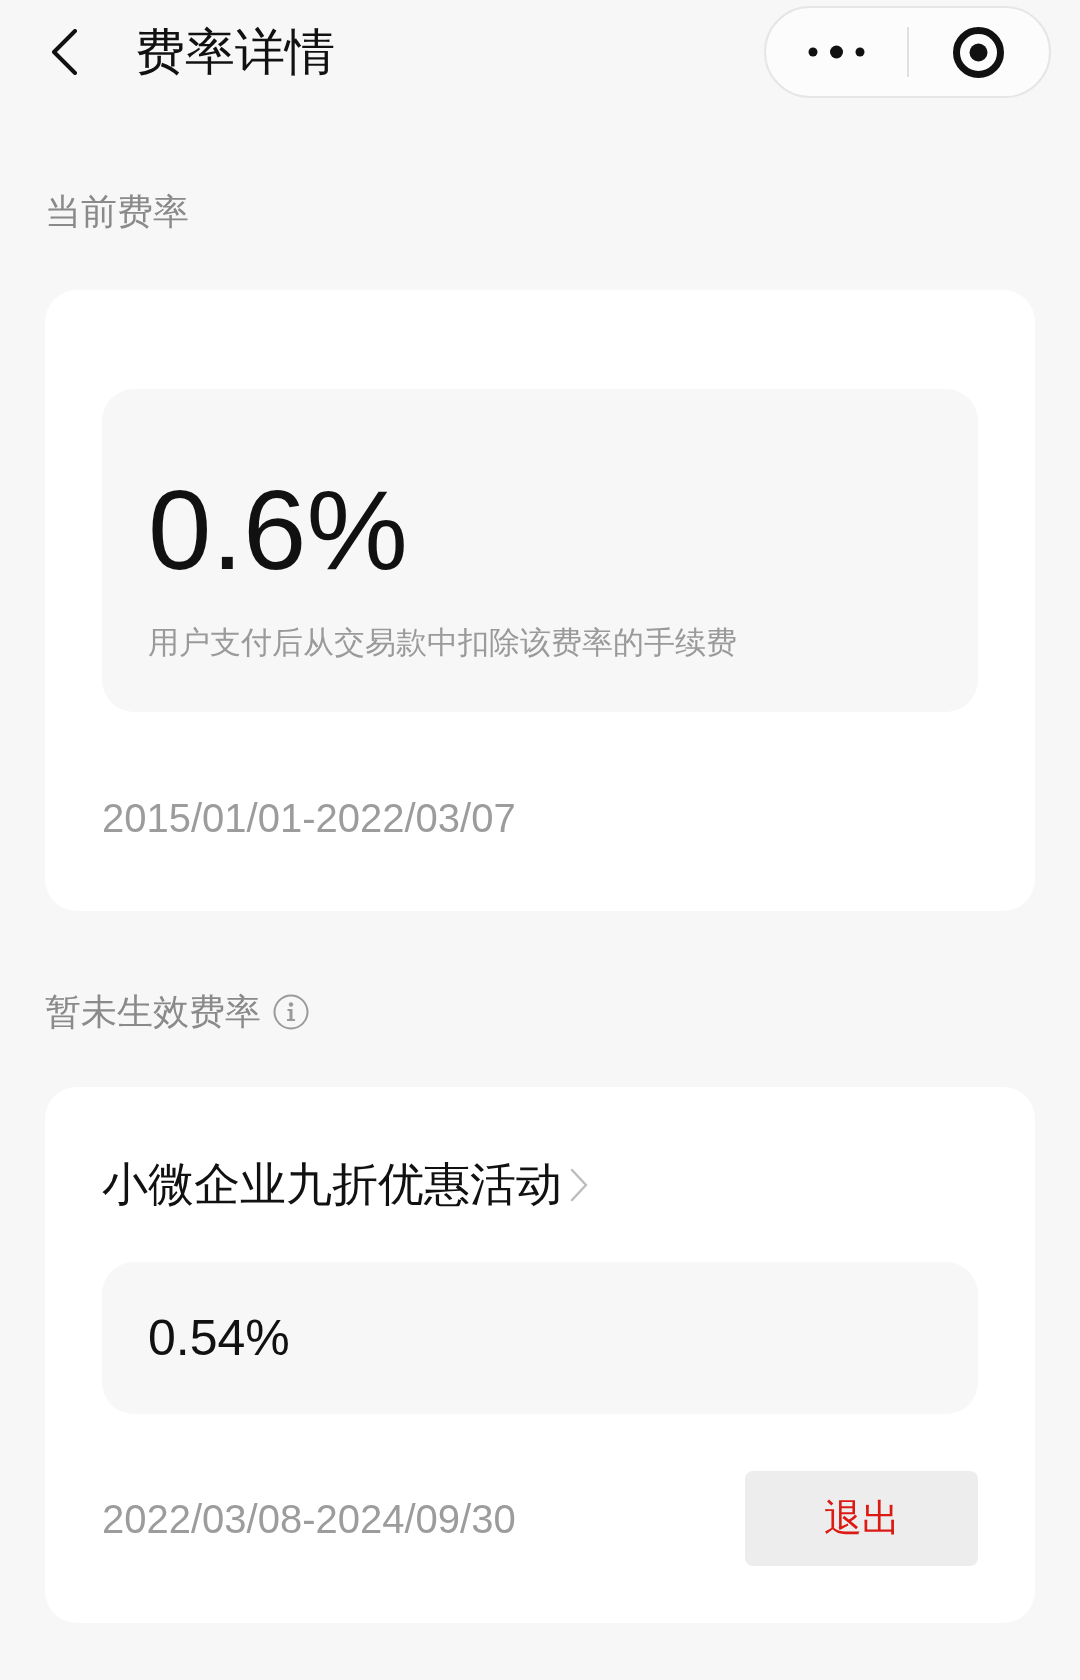  What do you see at coordinates (309, 818) in the screenshot?
I see `date-range: 2015/01/01-2022/03/07` at bounding box center [309, 818].